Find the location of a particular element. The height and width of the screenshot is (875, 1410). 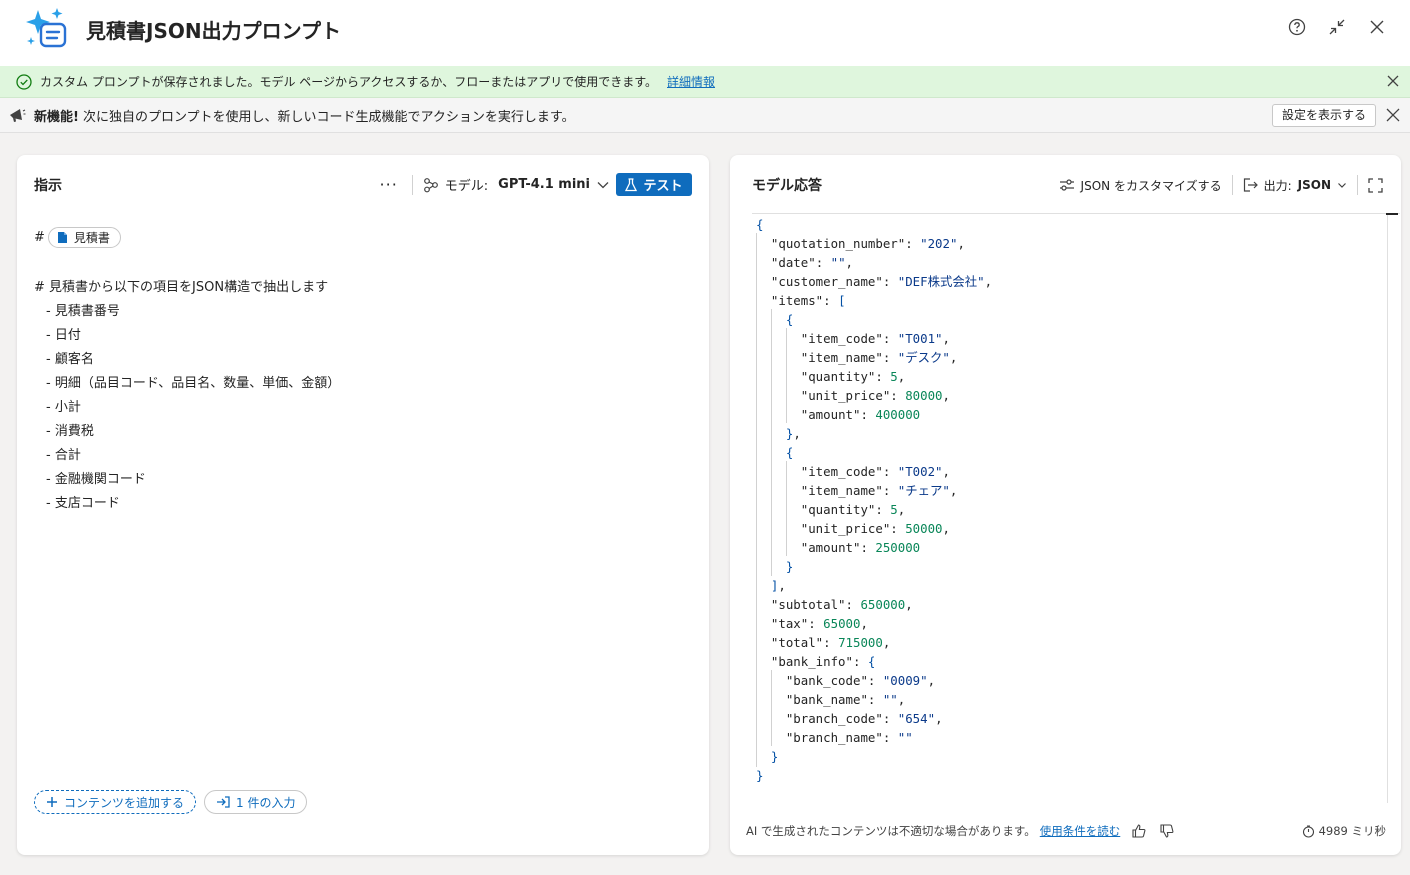

scrollbar-thumb is located at coordinates (1392, 214).